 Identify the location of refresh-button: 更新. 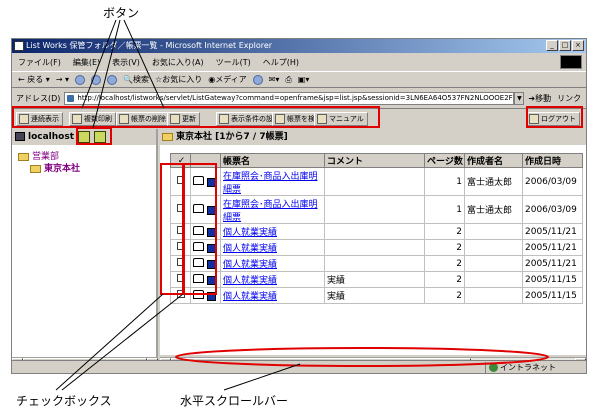
(183, 119).